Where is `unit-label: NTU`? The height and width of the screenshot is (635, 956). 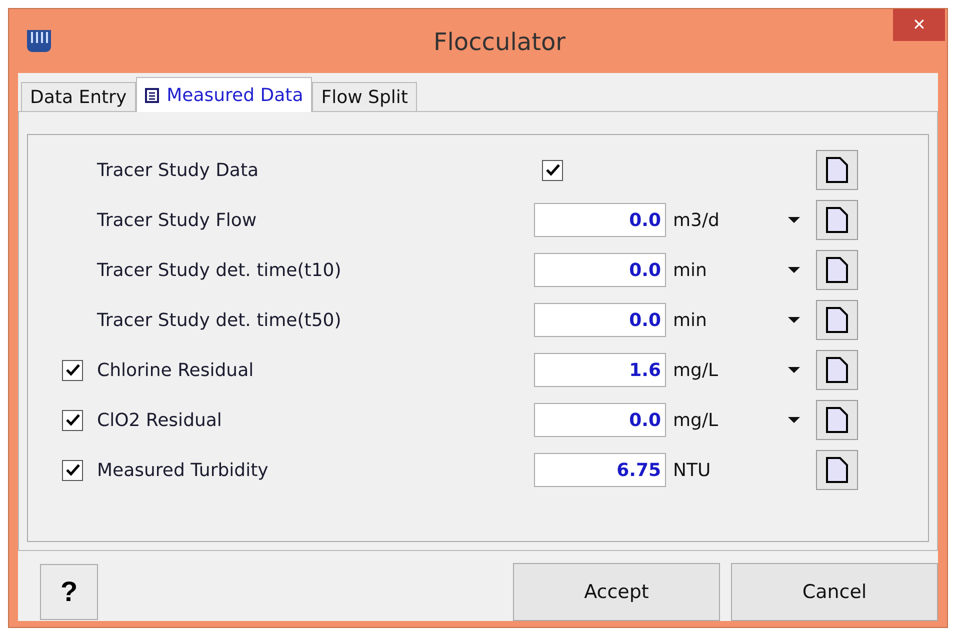
unit-label: NTU is located at coordinates (692, 470).